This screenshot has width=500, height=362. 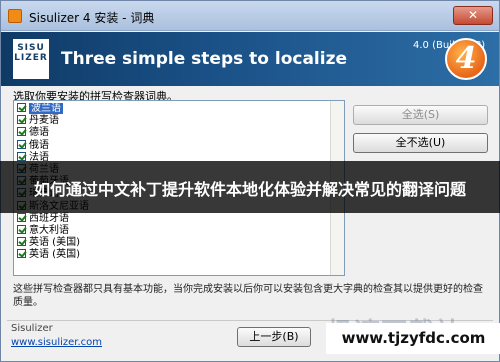 What do you see at coordinates (46, 108) in the screenshot?
I see `dictionary-item-label: 波兰语` at bounding box center [46, 108].